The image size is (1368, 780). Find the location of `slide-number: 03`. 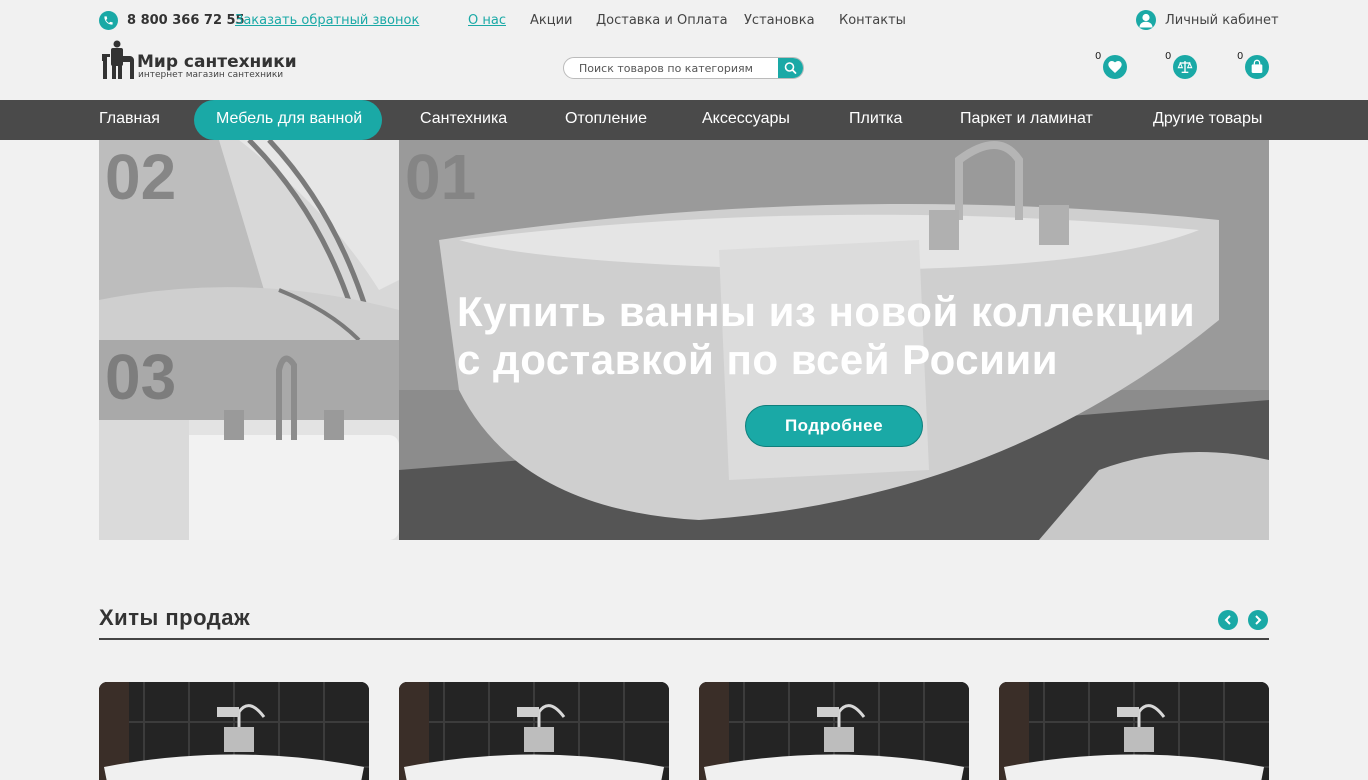

slide-number: 03 is located at coordinates (141, 377).